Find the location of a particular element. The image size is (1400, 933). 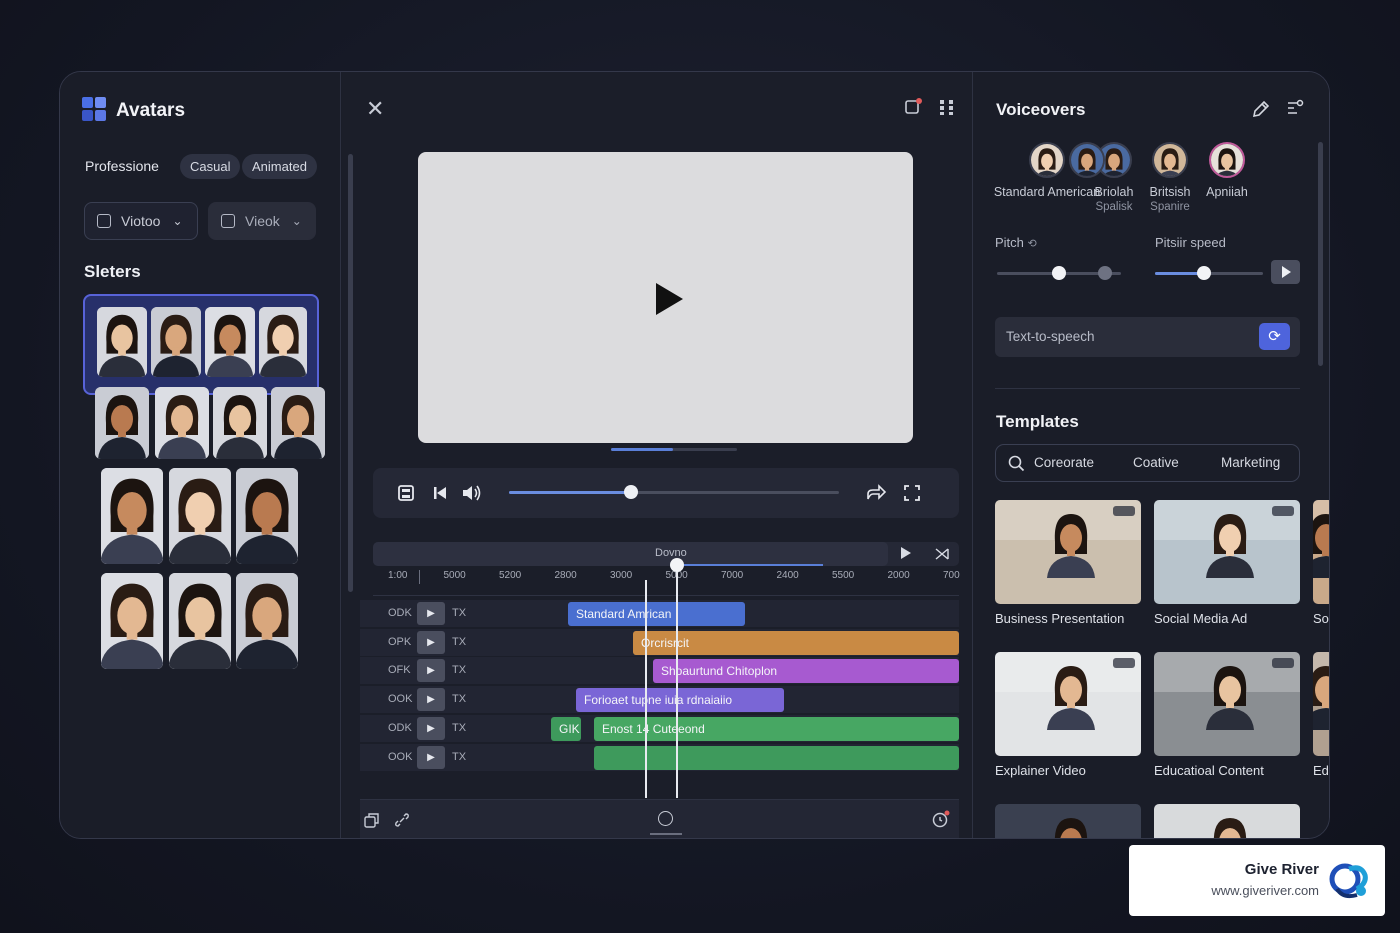

video-dropdown: Viotoo ⌄ is located at coordinates (141, 221).